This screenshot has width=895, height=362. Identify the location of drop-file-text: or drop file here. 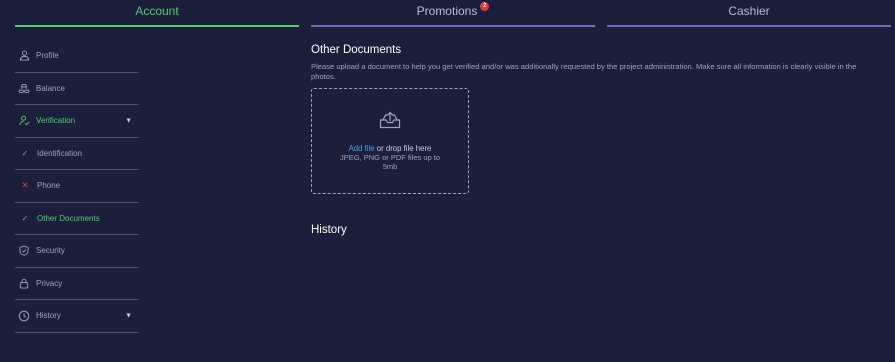
(403, 148).